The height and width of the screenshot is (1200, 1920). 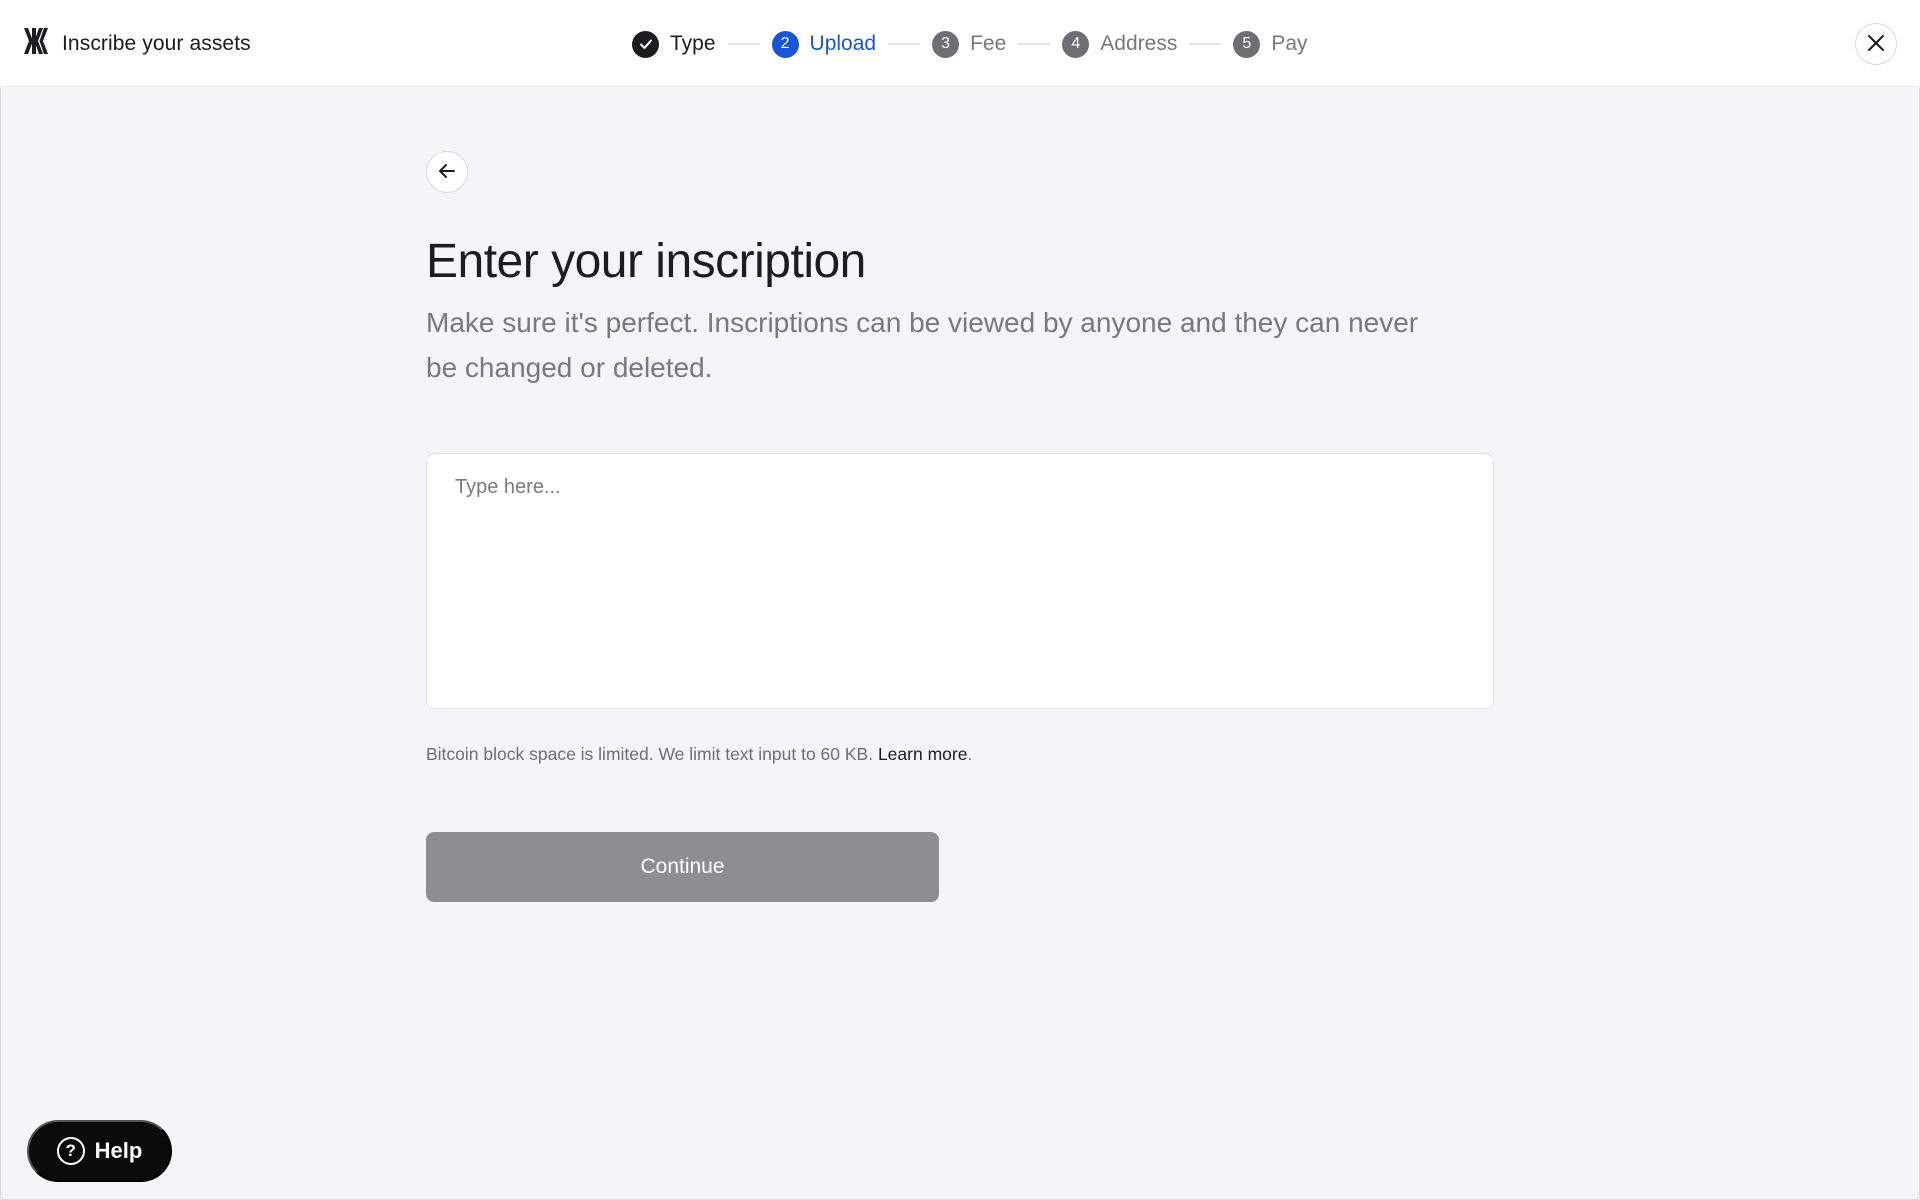 I want to click on step-label: Address, so click(x=1139, y=43).